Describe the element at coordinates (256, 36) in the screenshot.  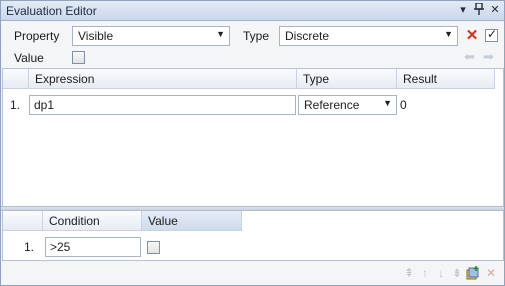
I see `type-label: Type` at that location.